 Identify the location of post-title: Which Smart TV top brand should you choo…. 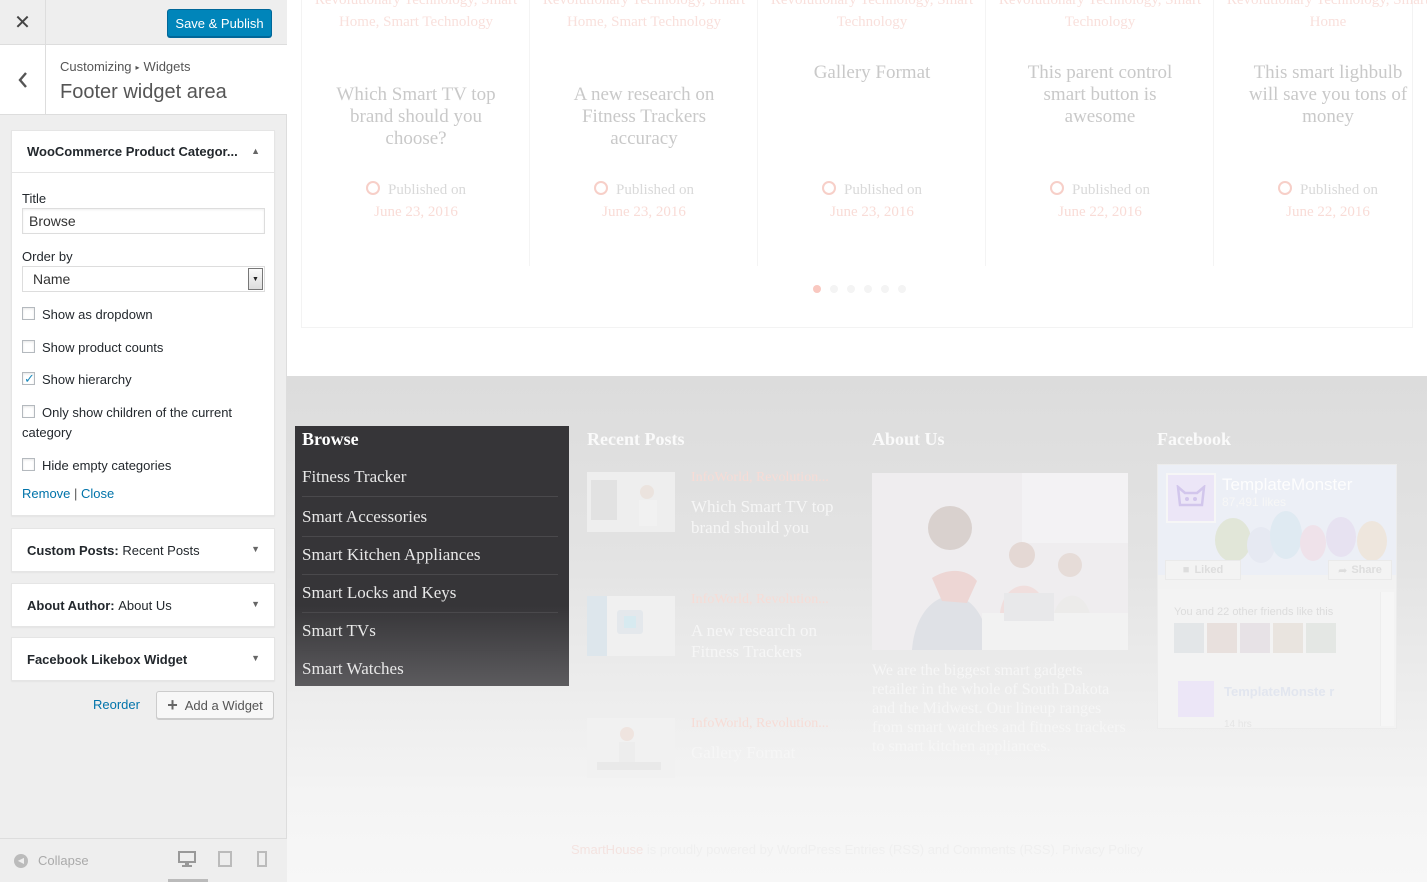
(416, 117).